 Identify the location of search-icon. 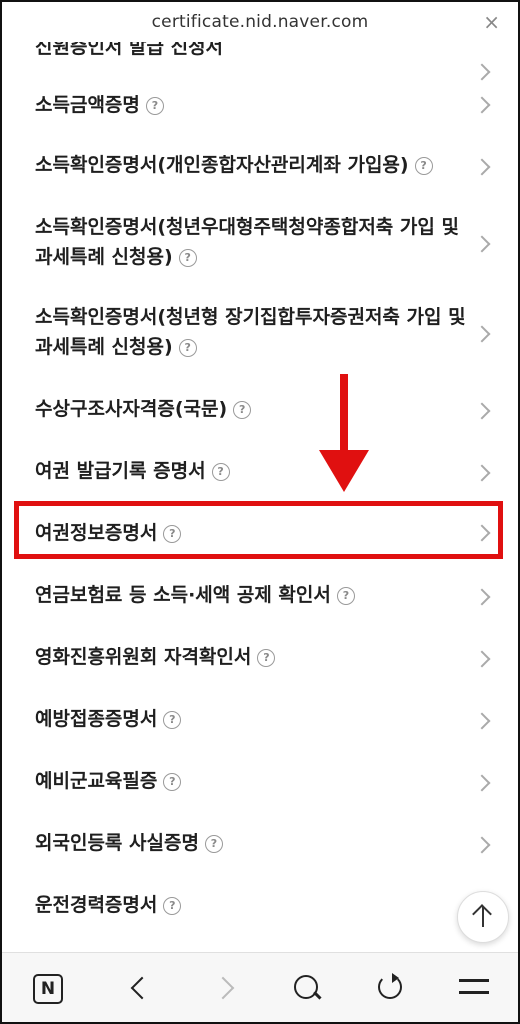
(306, 987).